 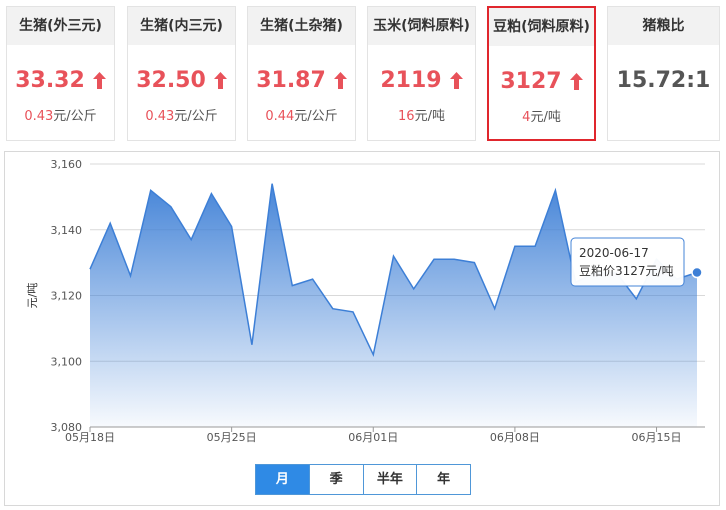 What do you see at coordinates (181, 81) in the screenshot?
I see `card-price: 32.50` at bounding box center [181, 81].